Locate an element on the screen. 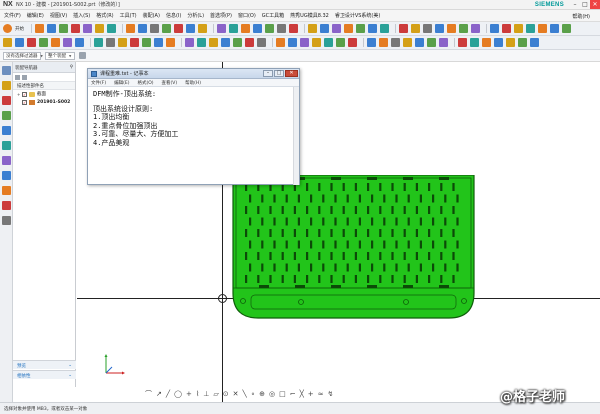 This screenshot has height=414, width=600. system-materials-icon is located at coordinates (6, 190).